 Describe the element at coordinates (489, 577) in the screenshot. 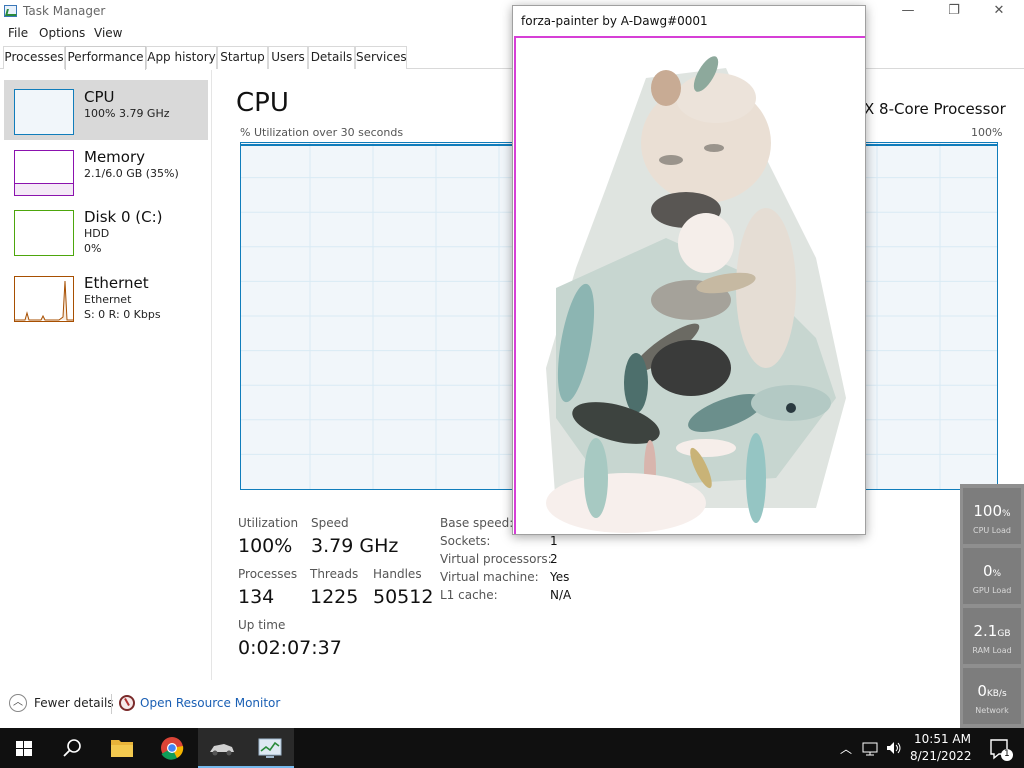

I see `virtual-machine-label: Virtual machine:` at that location.